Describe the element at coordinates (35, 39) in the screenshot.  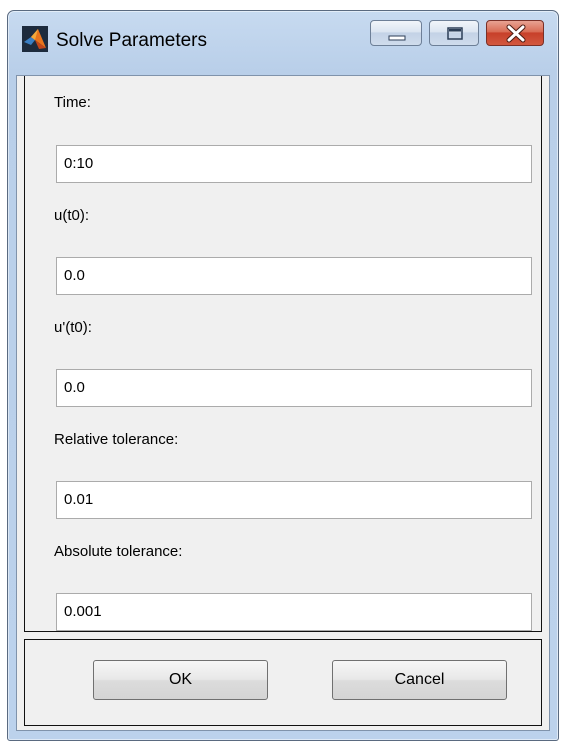
I see `matlab-logo-icon` at that location.